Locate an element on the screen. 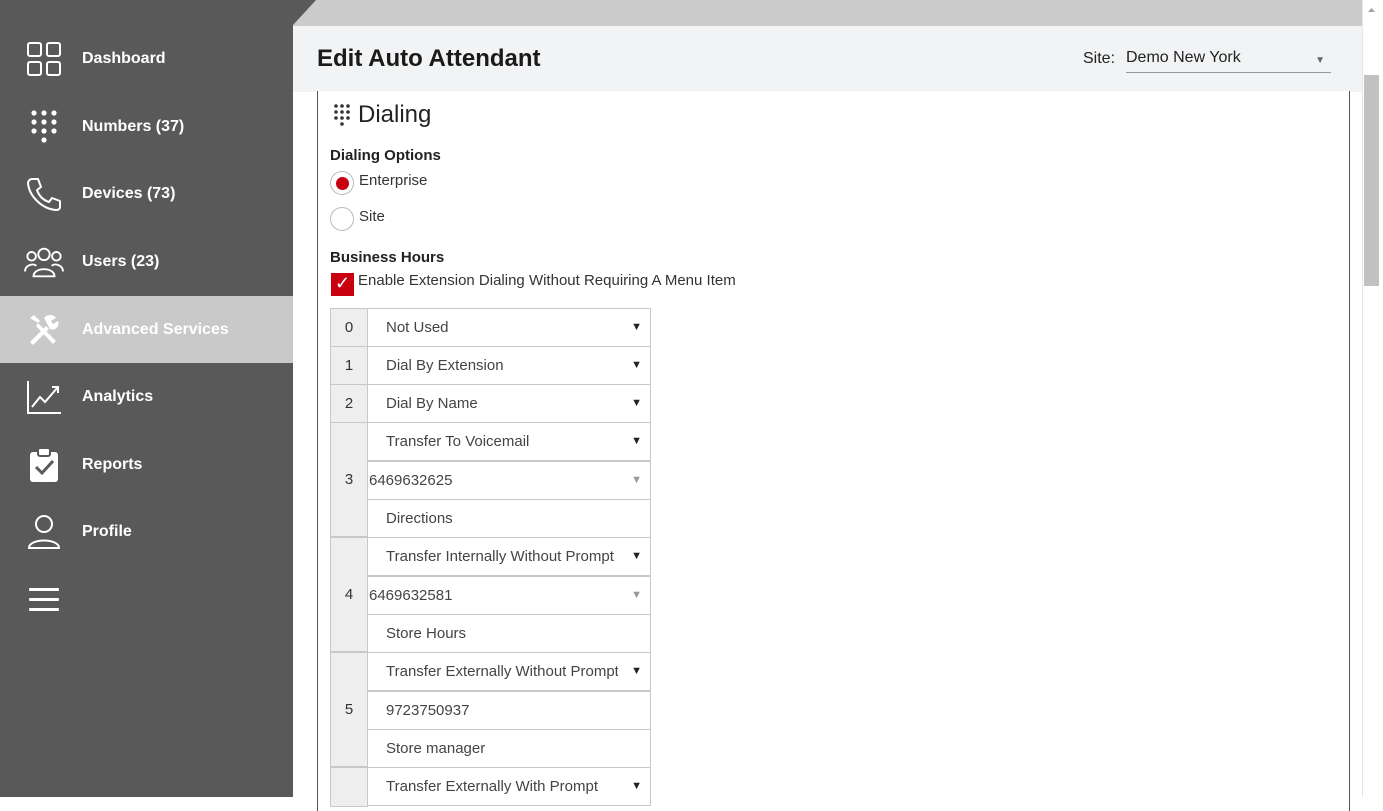 The image size is (1383, 811). key-cell: 2 is located at coordinates (349, 403).